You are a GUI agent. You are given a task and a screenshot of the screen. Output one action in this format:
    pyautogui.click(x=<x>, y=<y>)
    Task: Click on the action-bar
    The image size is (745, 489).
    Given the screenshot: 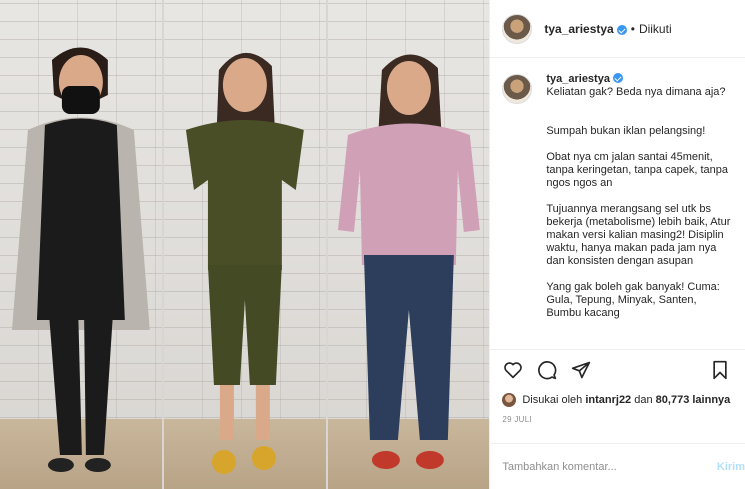 What is the action you would take?
    pyautogui.click(x=617, y=369)
    